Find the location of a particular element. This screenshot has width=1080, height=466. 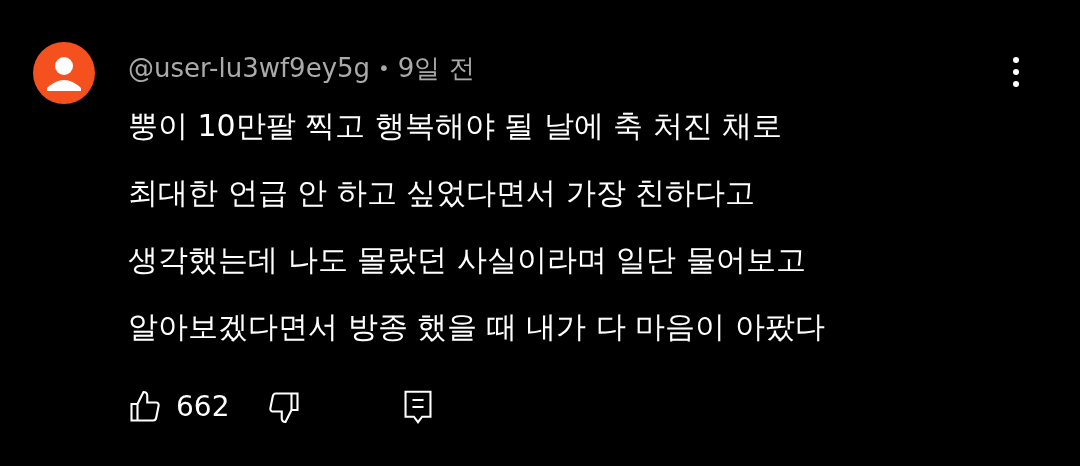

comment-author: @user-lu3wf9ey5g is located at coordinates (249, 68).